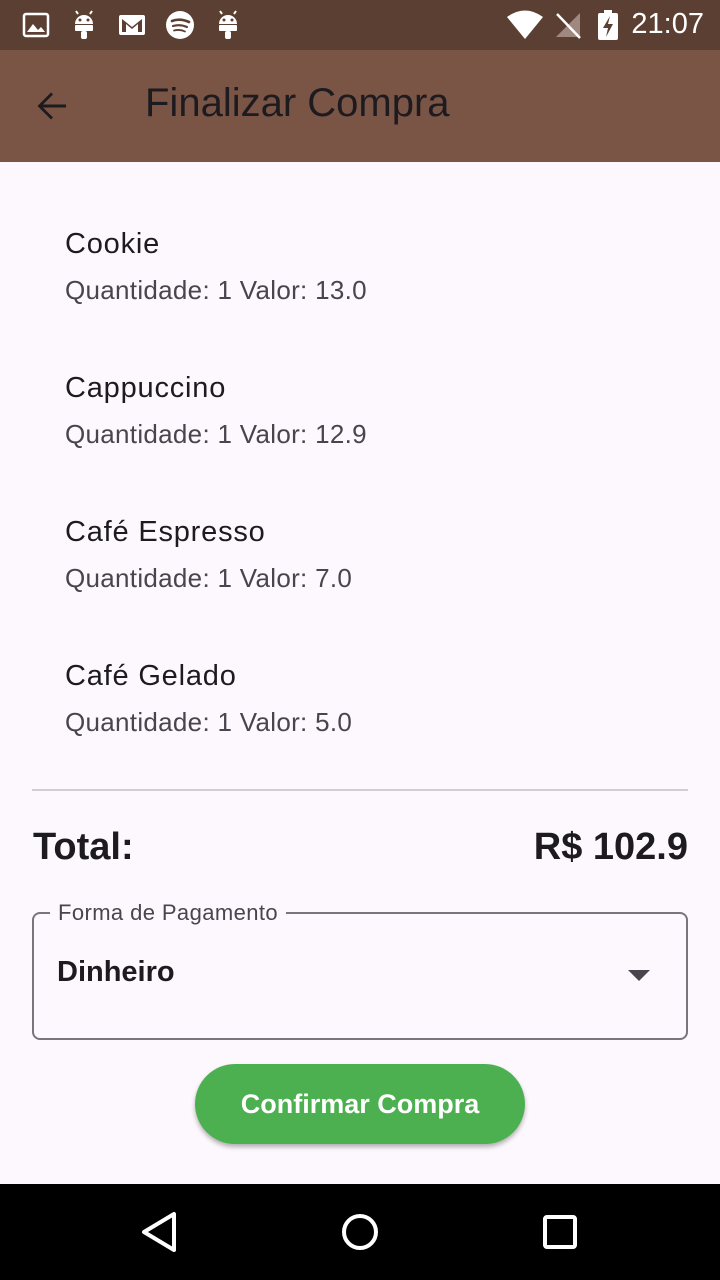 Image resolution: width=720 pixels, height=1280 pixels. Describe the element at coordinates (165, 532) in the screenshot. I see `item-name: Café Espresso` at that location.